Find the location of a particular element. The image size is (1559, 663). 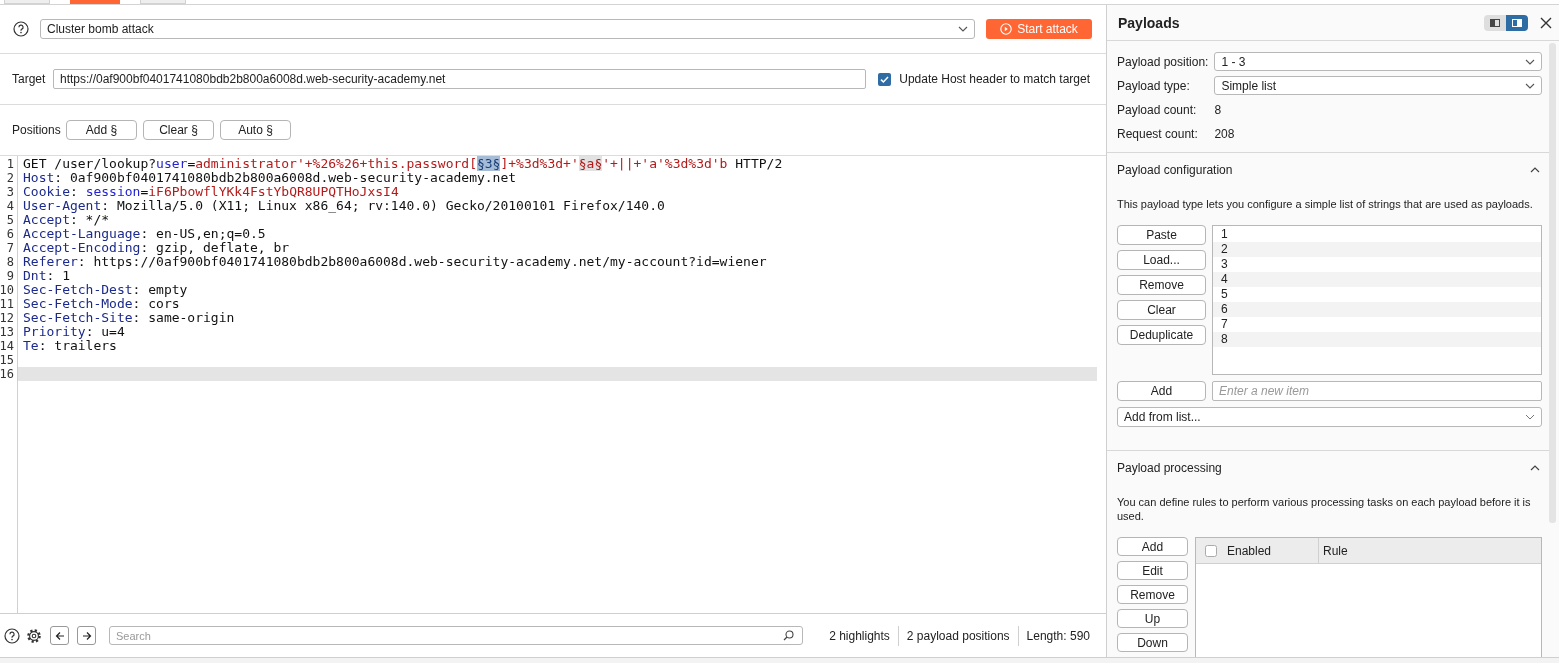

target-label: Target is located at coordinates (29, 79).